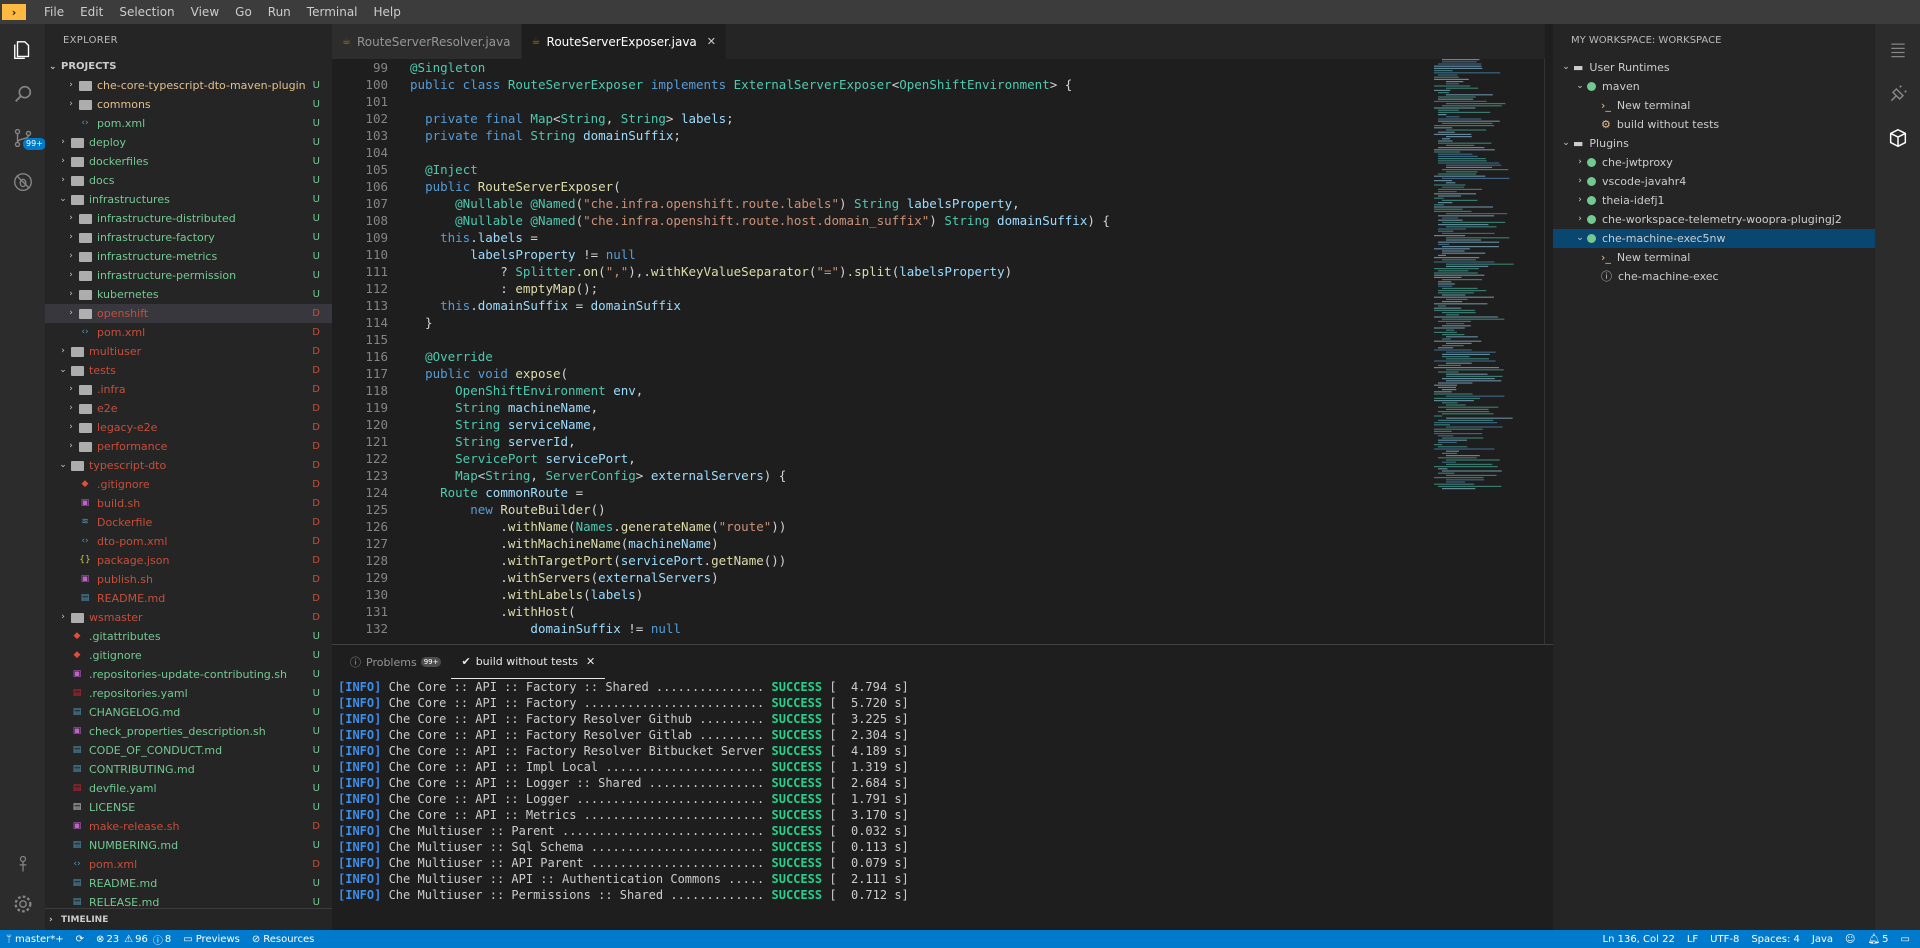 Image resolution: width=1920 pixels, height=948 pixels. Describe the element at coordinates (205, 12) in the screenshot. I see `menu-view: View` at that location.